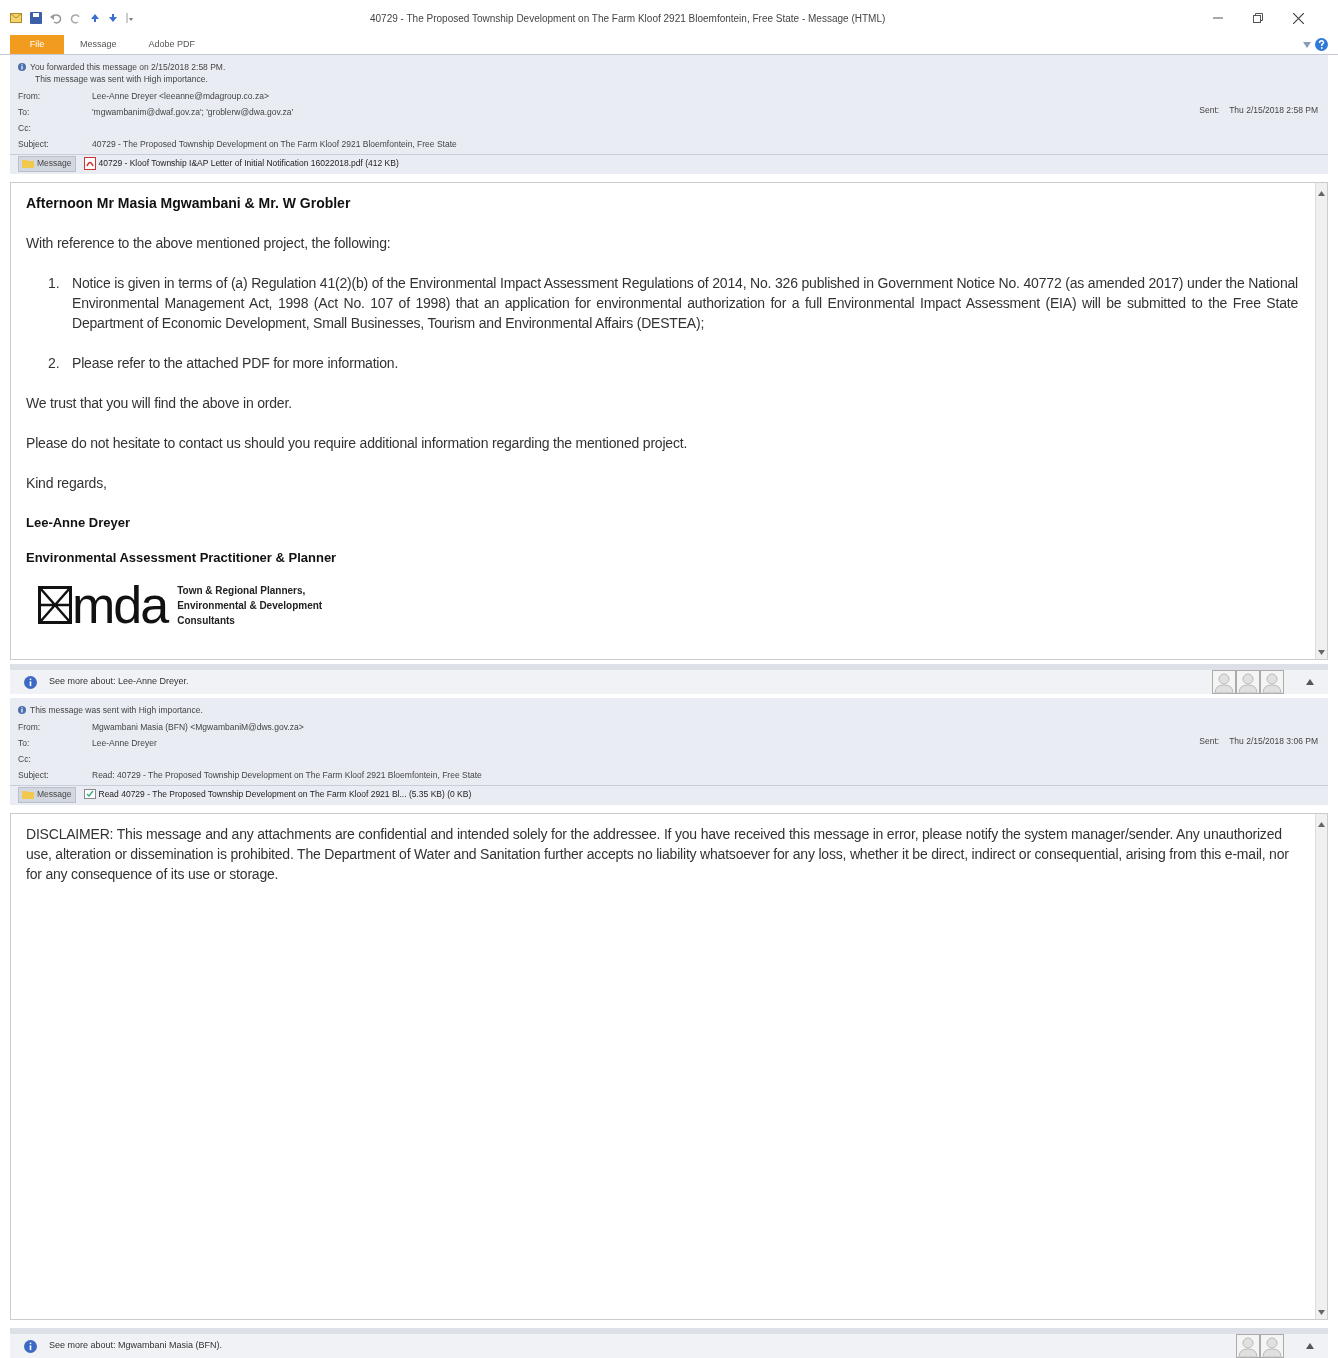 The width and height of the screenshot is (1338, 1358). I want to click on window-title: 40729 - The Proposed Township Development on The Farm Kloof 2921 Bloemfontein, Free State - Message (HTML), so click(628, 18).